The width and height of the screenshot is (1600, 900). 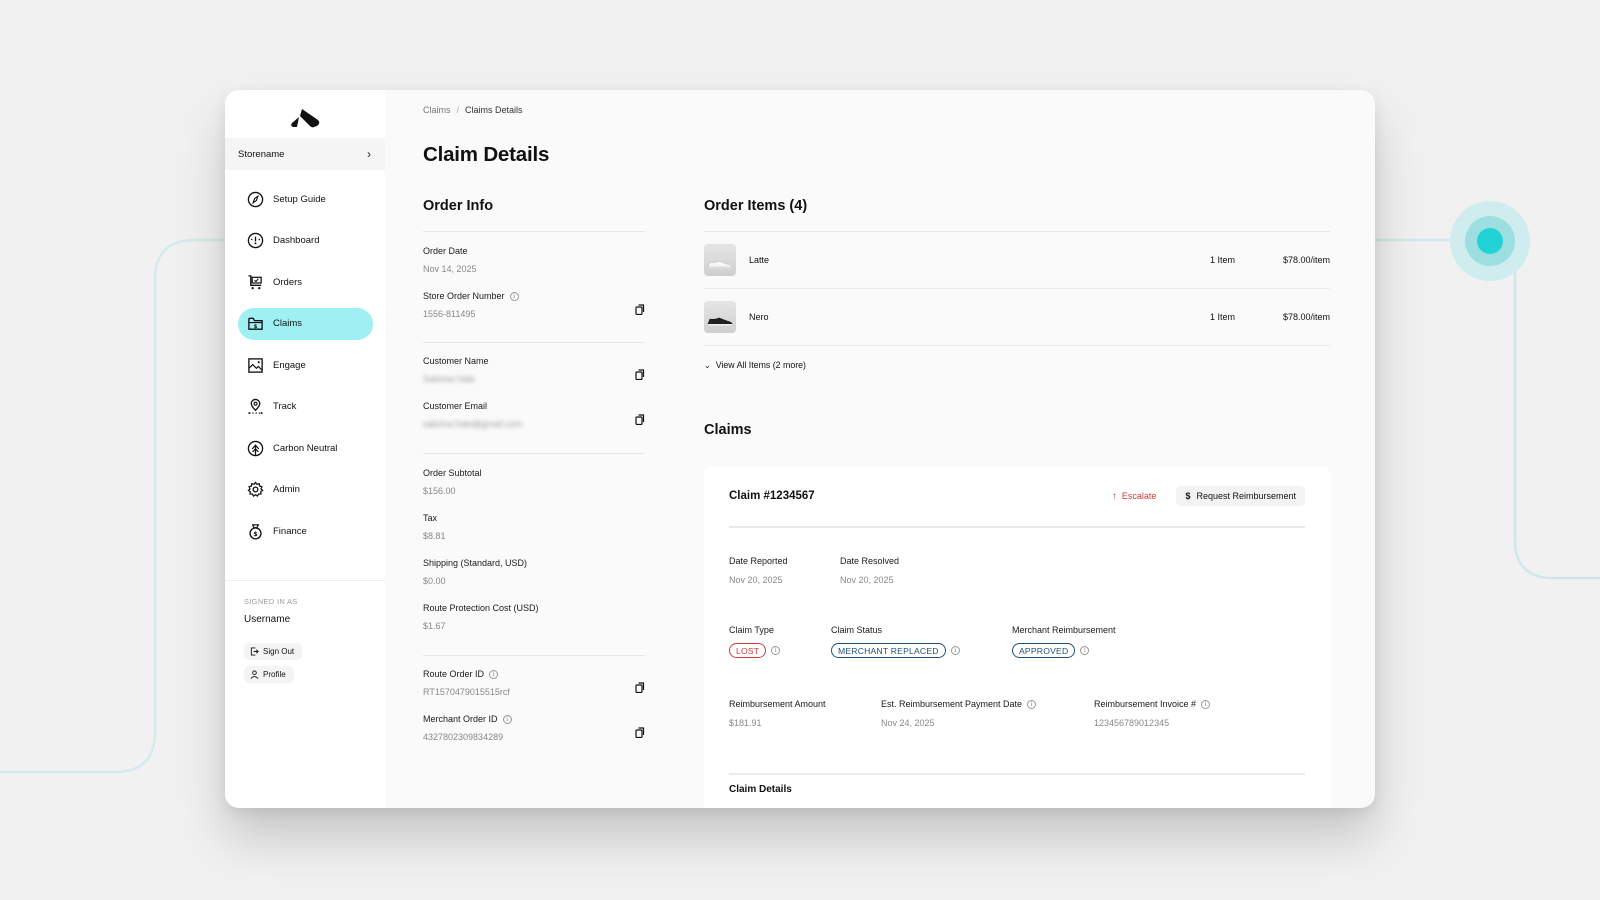 I want to click on field-label: Shipping (Standard, USD), so click(x=475, y=563).